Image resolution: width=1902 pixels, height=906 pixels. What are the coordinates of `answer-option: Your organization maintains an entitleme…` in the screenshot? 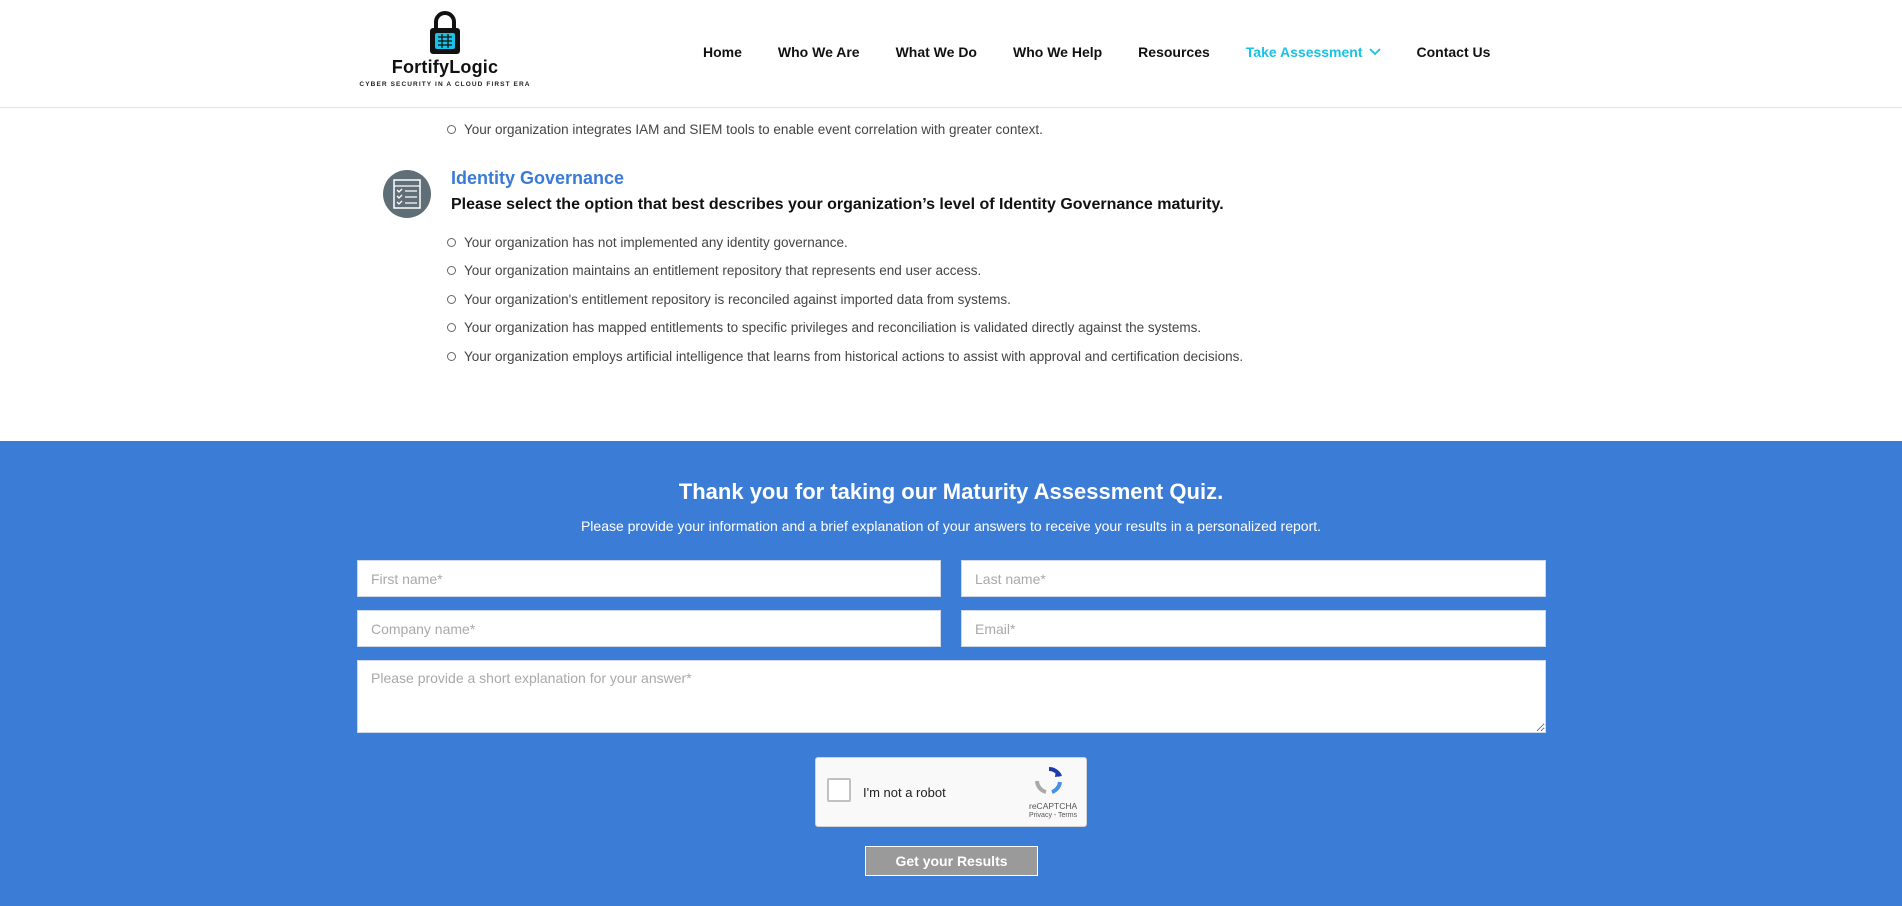 It's located at (845, 271).